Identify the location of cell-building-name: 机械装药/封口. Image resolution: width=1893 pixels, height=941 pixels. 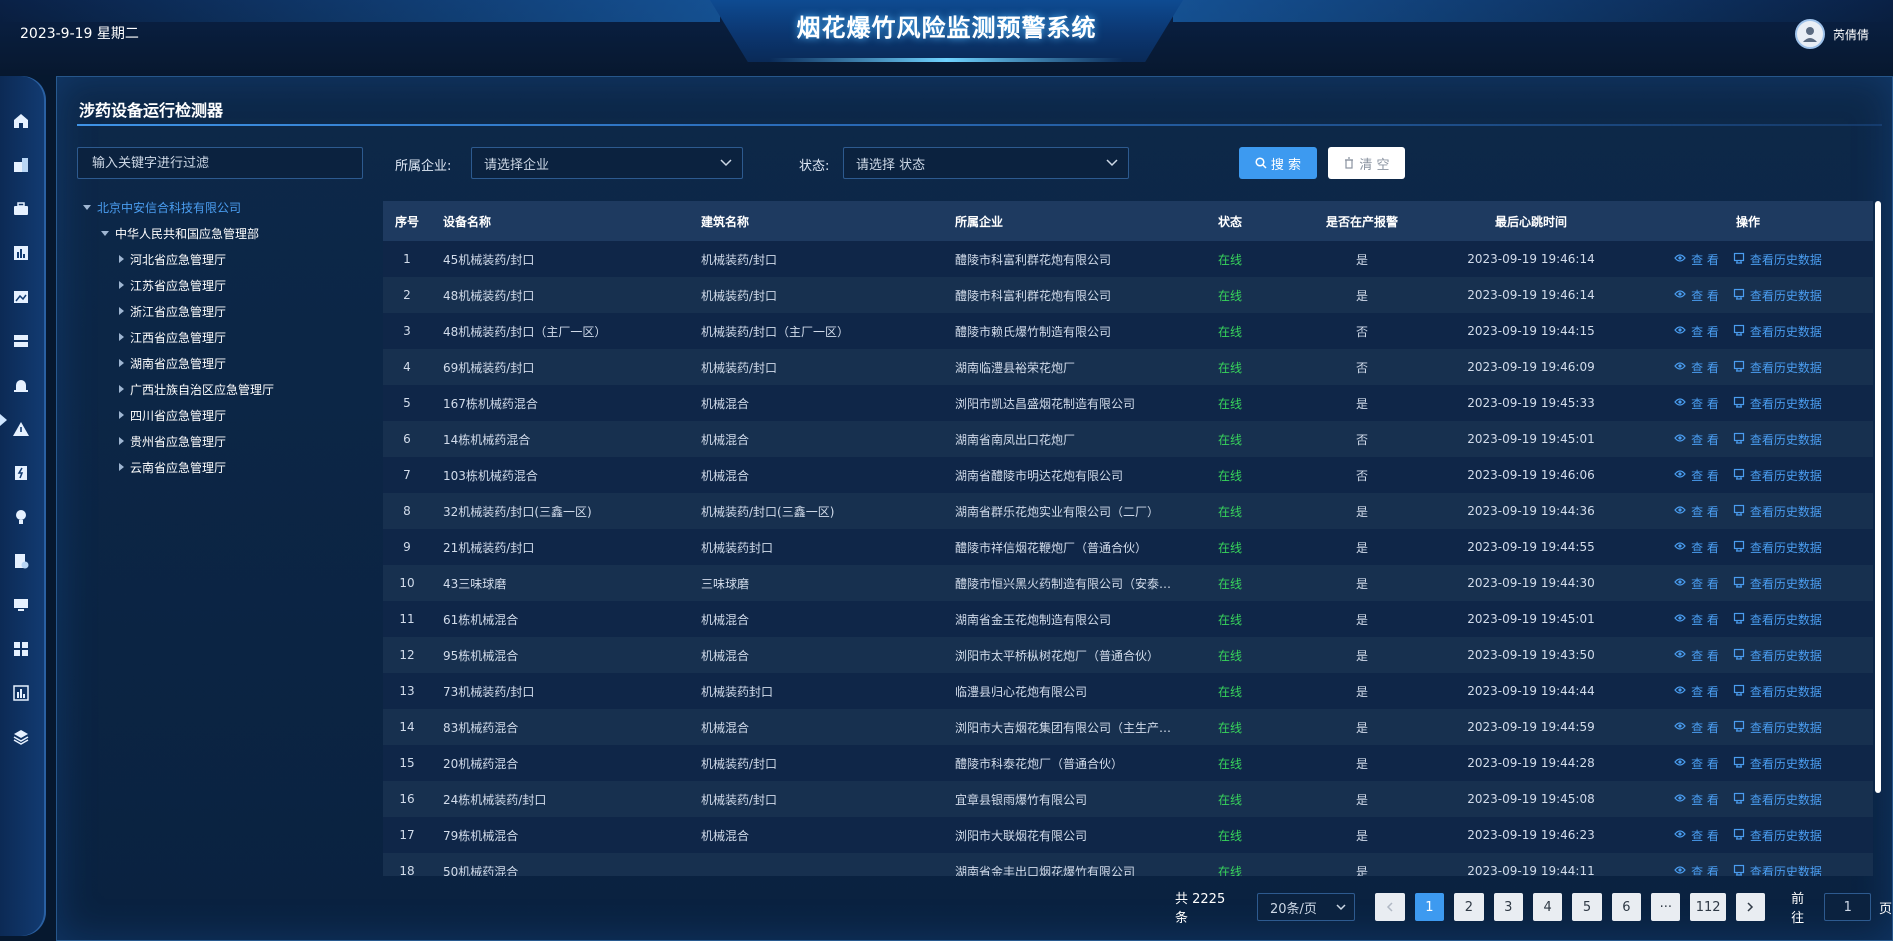
(739, 763).